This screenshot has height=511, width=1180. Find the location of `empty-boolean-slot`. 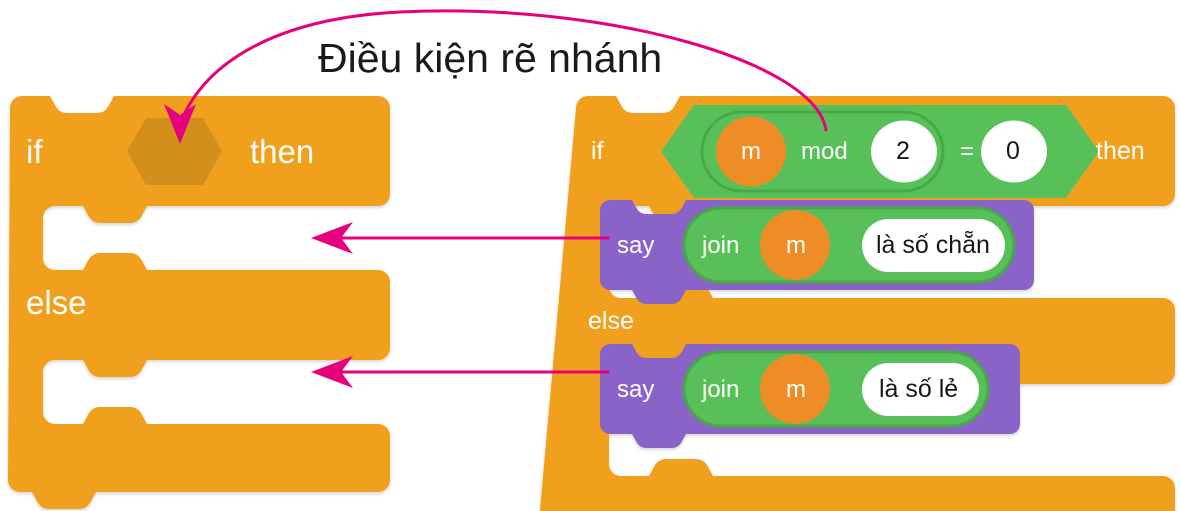

empty-boolean-slot is located at coordinates (174, 151).